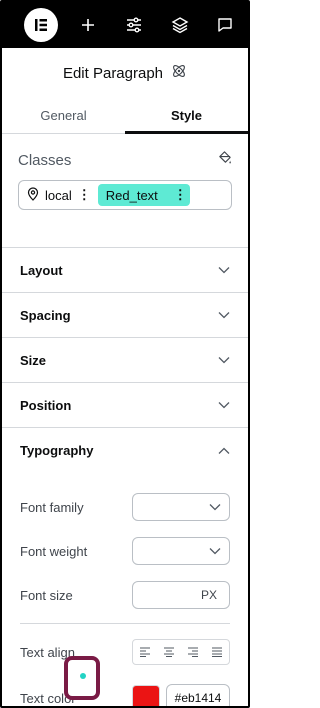 The image size is (320, 708). I want to click on section-typography: Typography, so click(125, 450).